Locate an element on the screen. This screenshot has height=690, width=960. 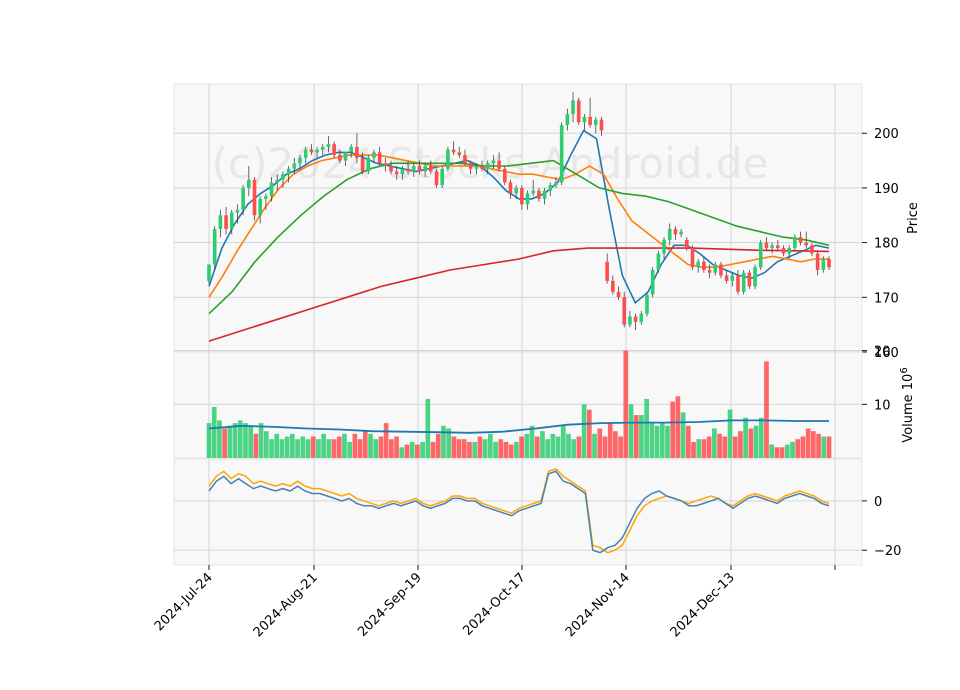
date-tick-label: 2024-Jul-24 is located at coordinates (184, 602).